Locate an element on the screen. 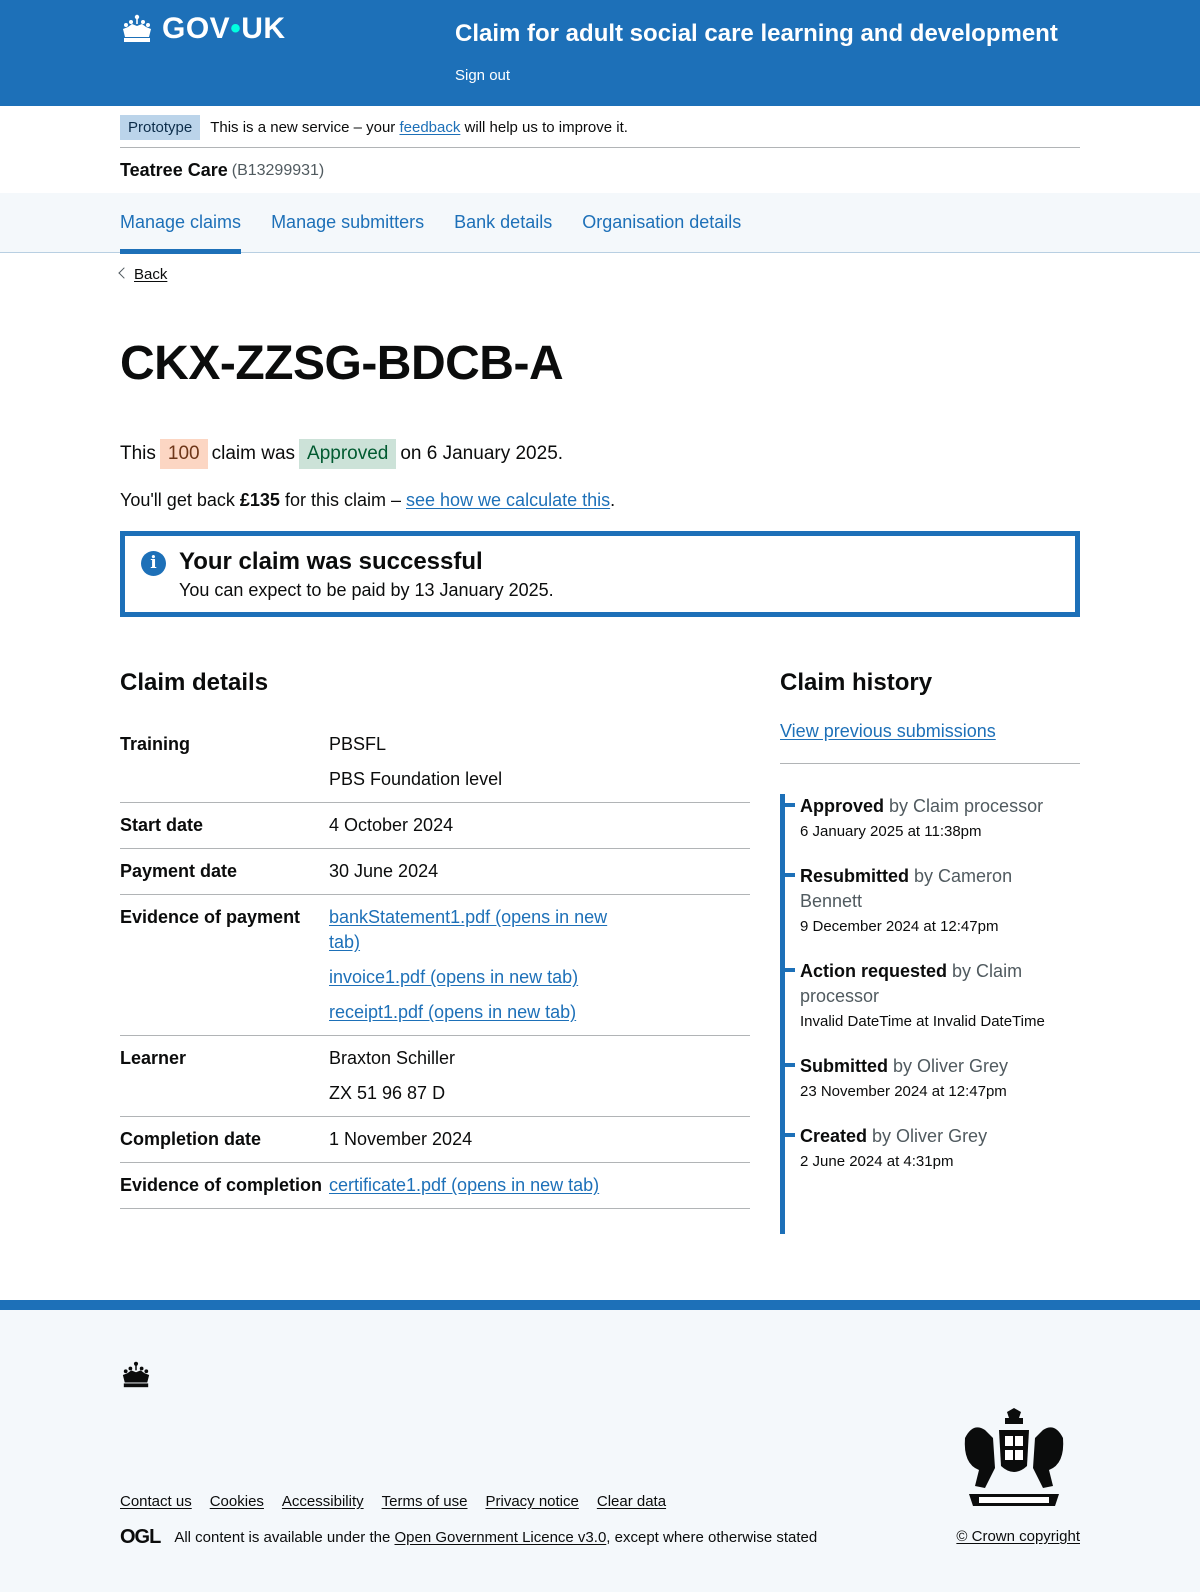  govuk-logo-link: GOV•UK is located at coordinates (203, 29).